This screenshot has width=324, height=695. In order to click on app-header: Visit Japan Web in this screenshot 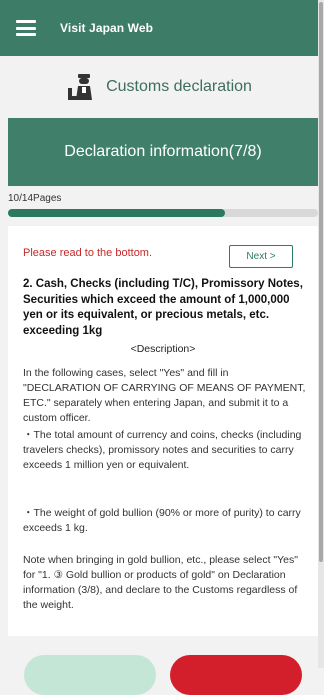, I will do `click(159, 28)`.